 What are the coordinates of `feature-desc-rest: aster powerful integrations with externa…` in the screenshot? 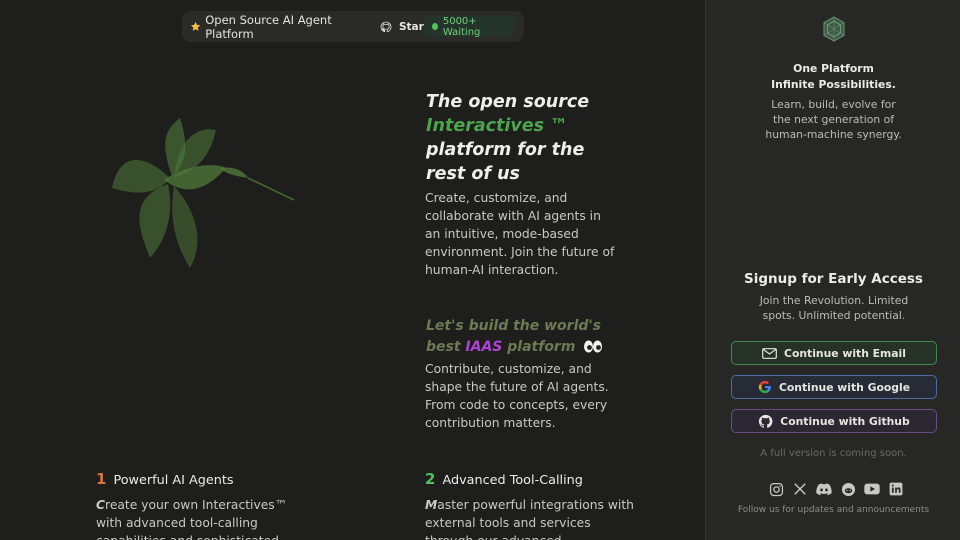 It's located at (529, 519).